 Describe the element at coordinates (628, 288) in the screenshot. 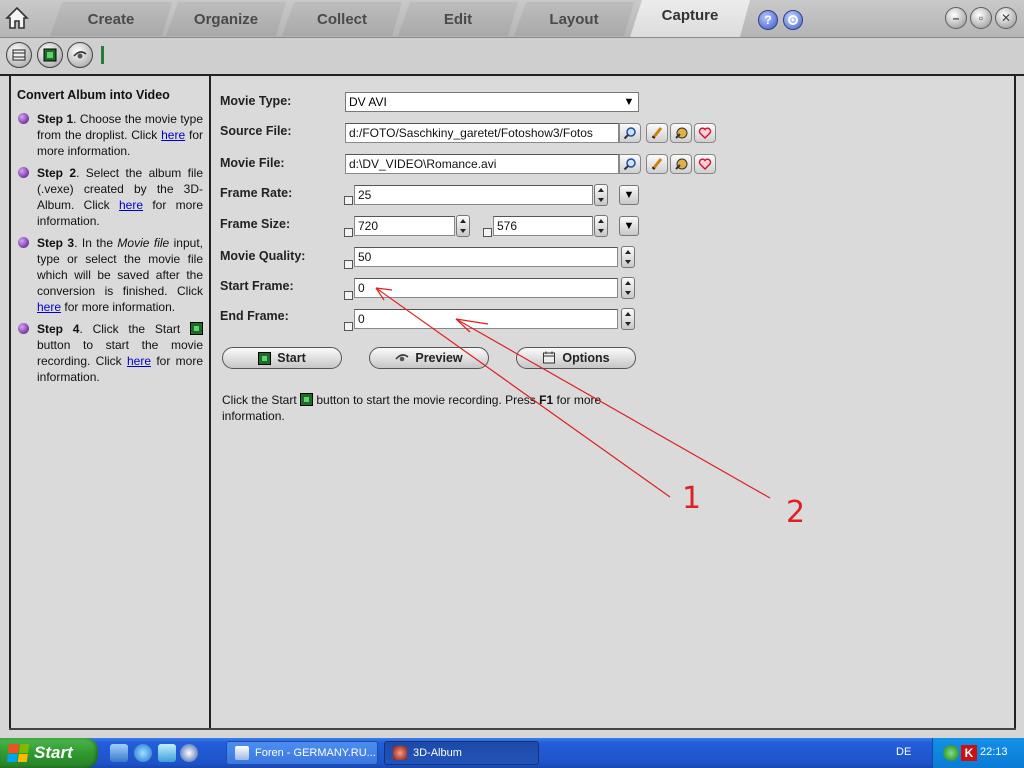

I see `start-frame-stepper` at that location.